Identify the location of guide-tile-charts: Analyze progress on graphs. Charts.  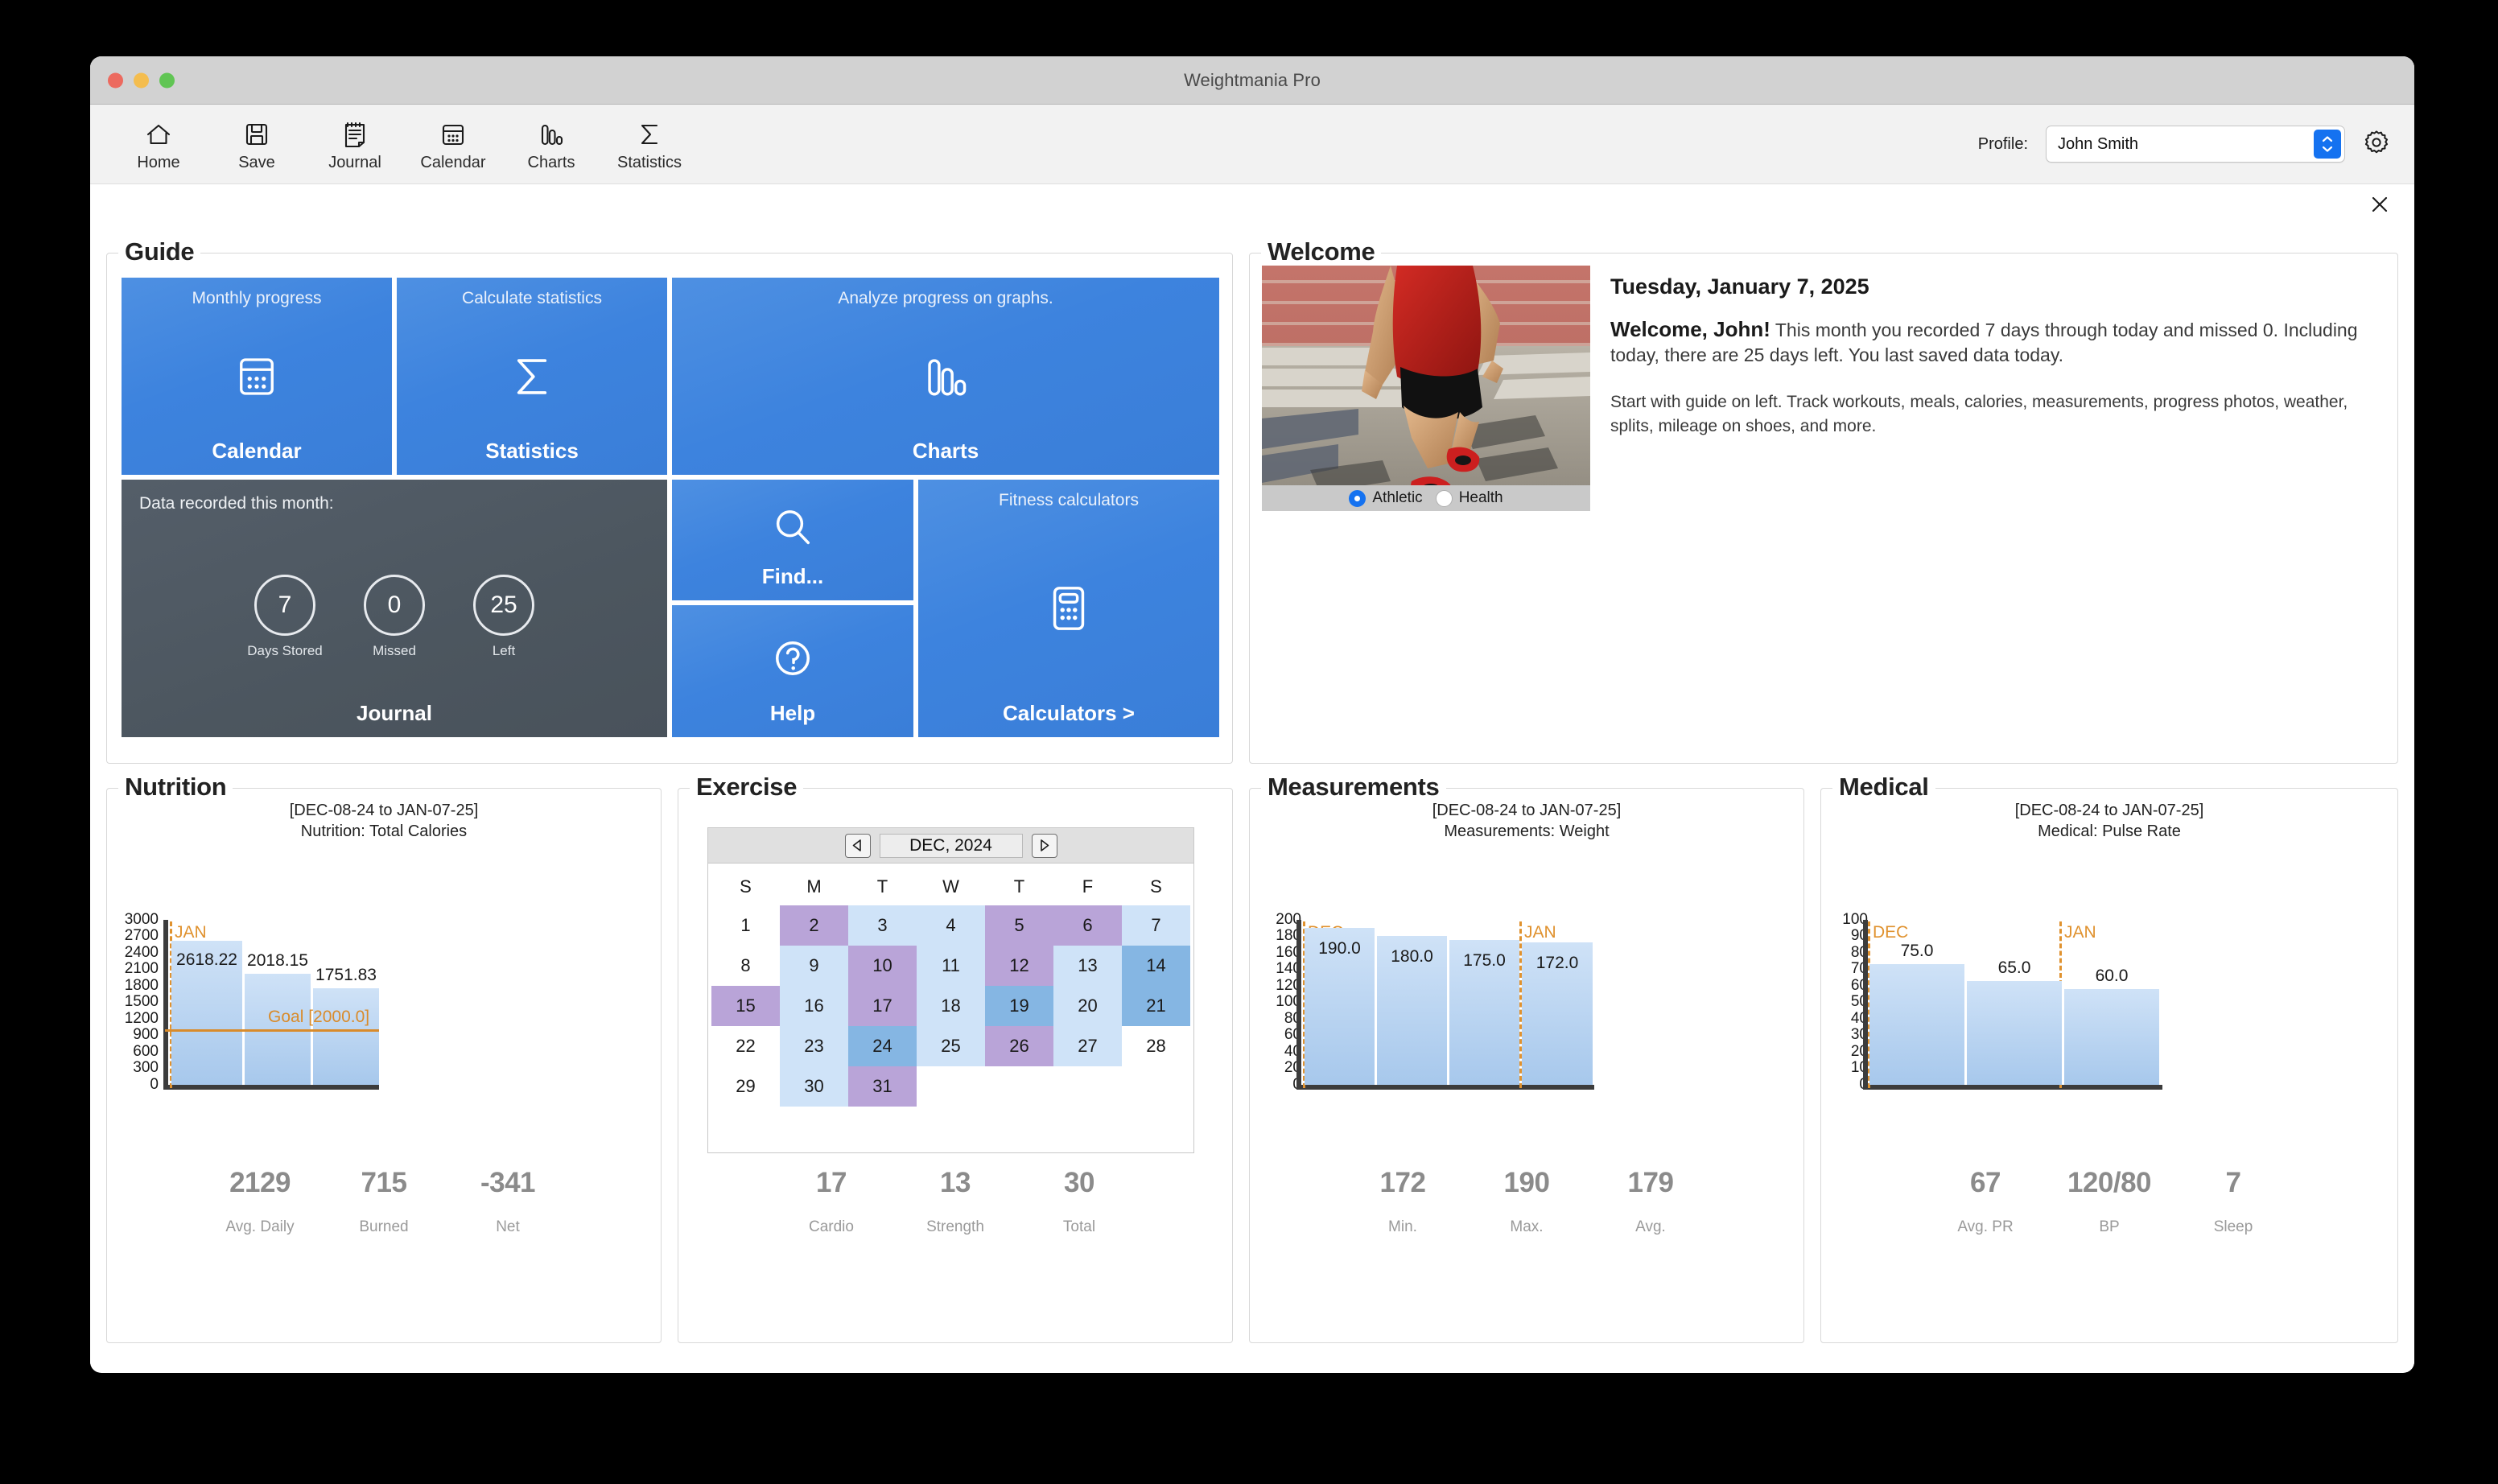
(946, 376).